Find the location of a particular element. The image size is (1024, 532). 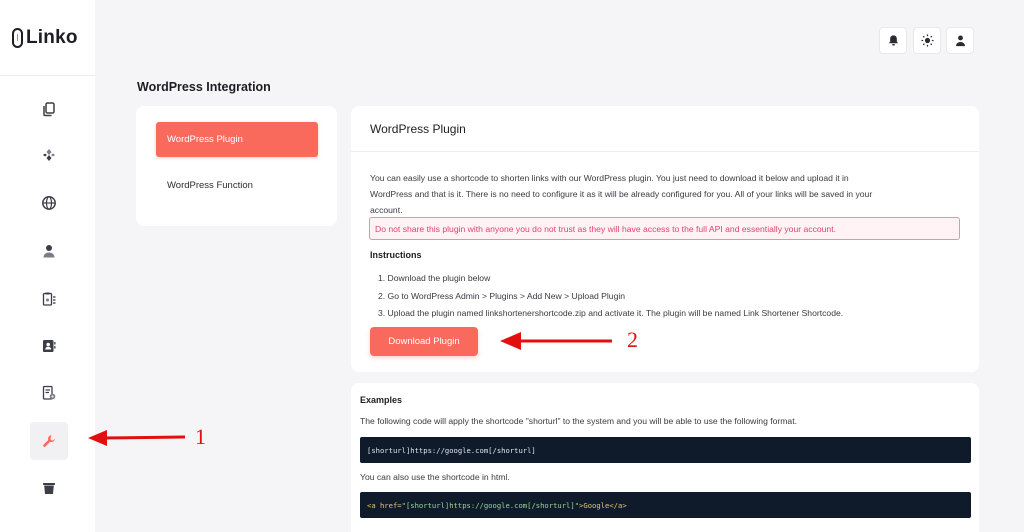

sidebar-item-documents is located at coordinates (49, 393).